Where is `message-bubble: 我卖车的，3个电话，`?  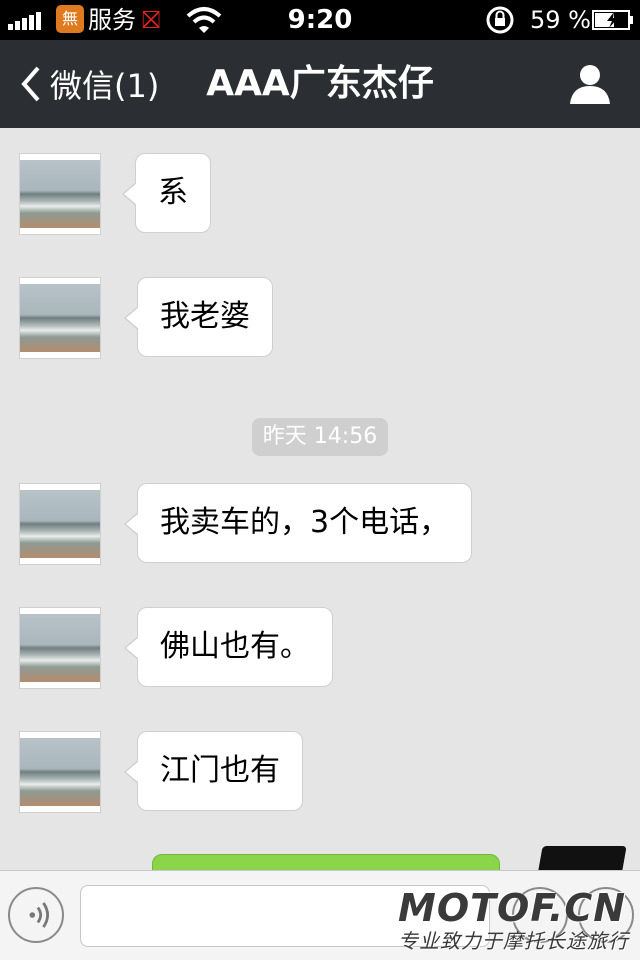 message-bubble: 我卖车的，3个电话， is located at coordinates (298, 523).